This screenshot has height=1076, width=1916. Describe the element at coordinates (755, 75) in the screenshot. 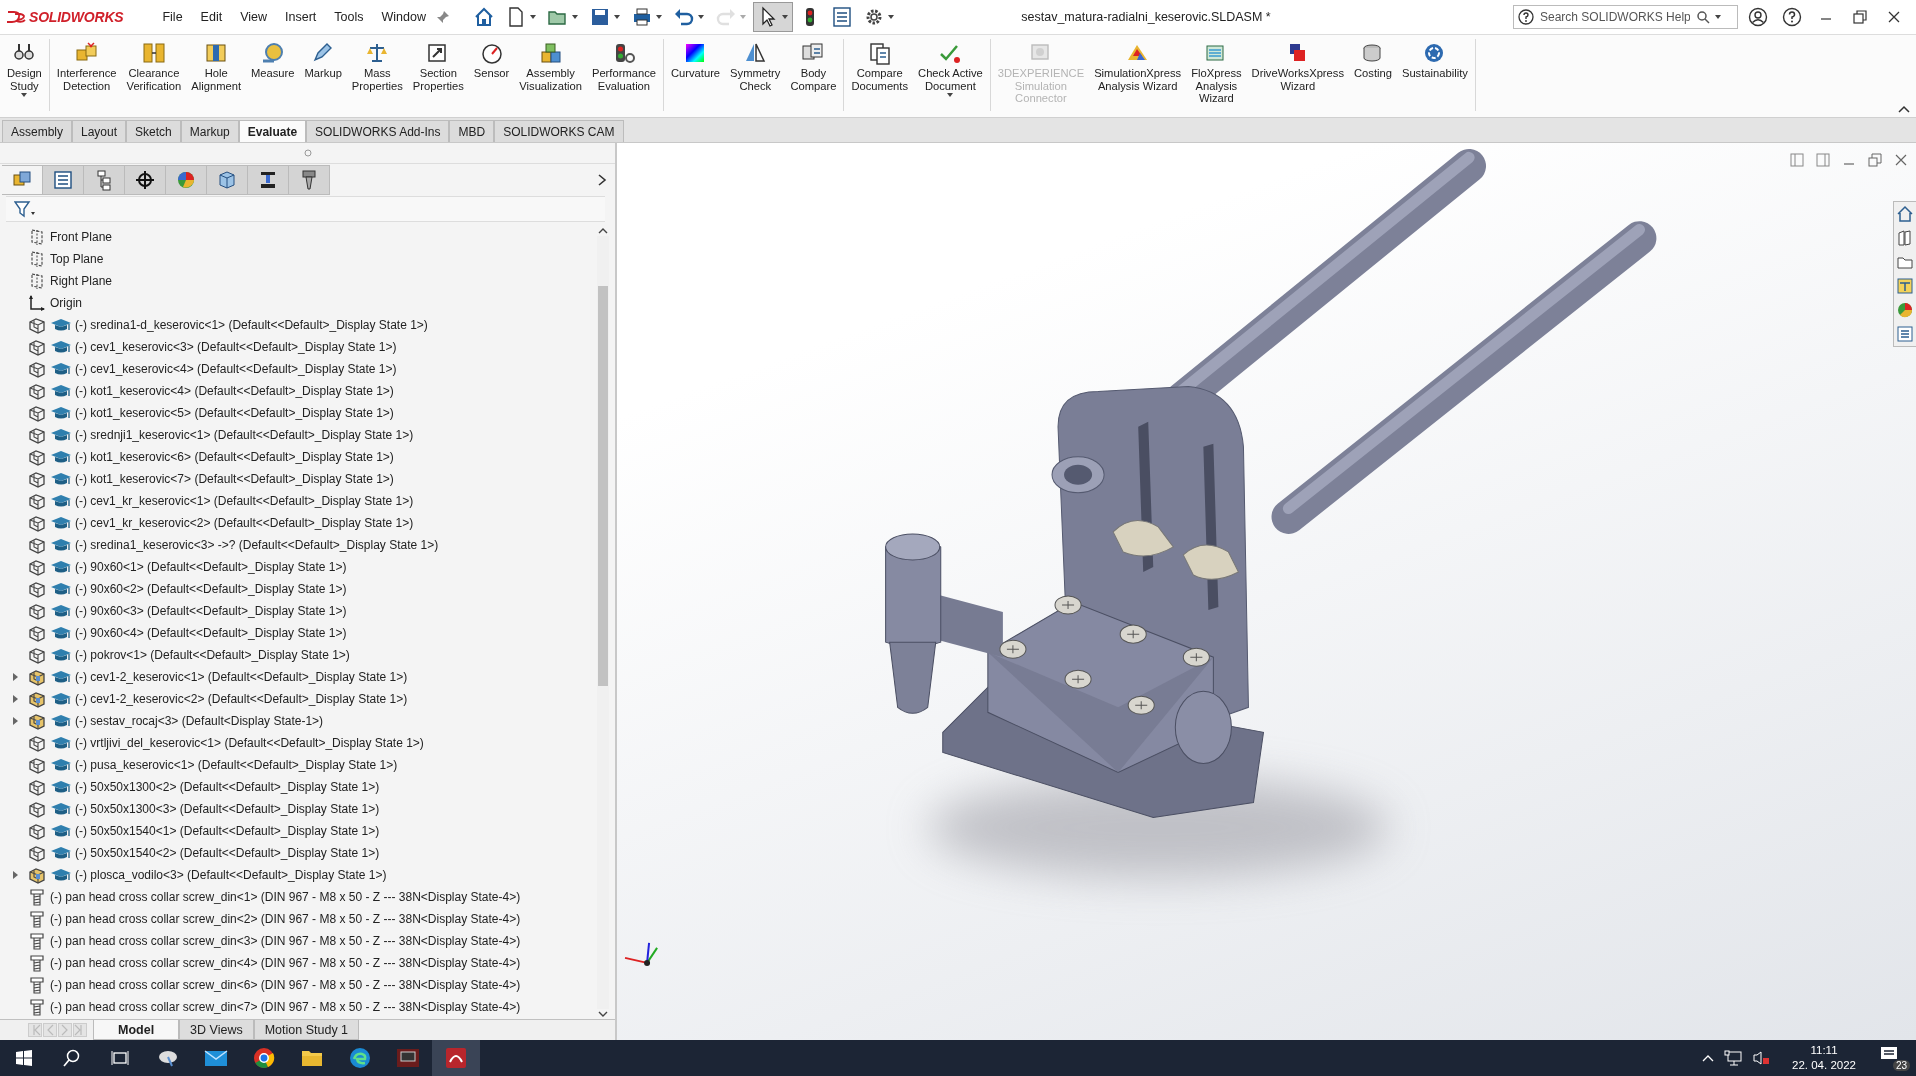

I see `ribbon-button: Symmetry Check` at that location.